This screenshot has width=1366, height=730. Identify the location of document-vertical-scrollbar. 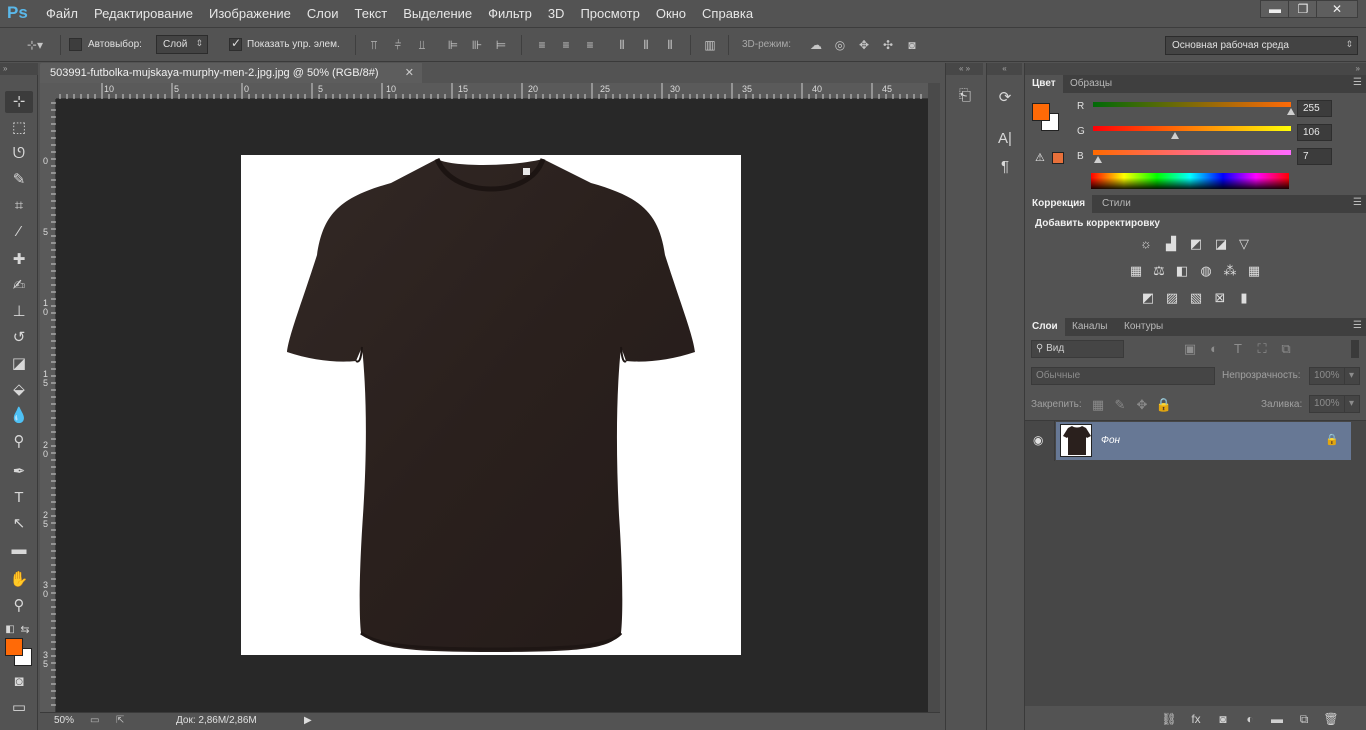
(934, 397).